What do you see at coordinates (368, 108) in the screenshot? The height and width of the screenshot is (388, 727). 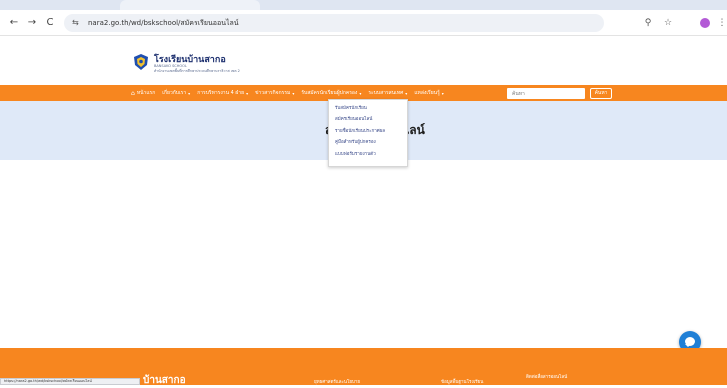 I see `dropdown-item-0: รับสมัครนักเรียน` at bounding box center [368, 108].